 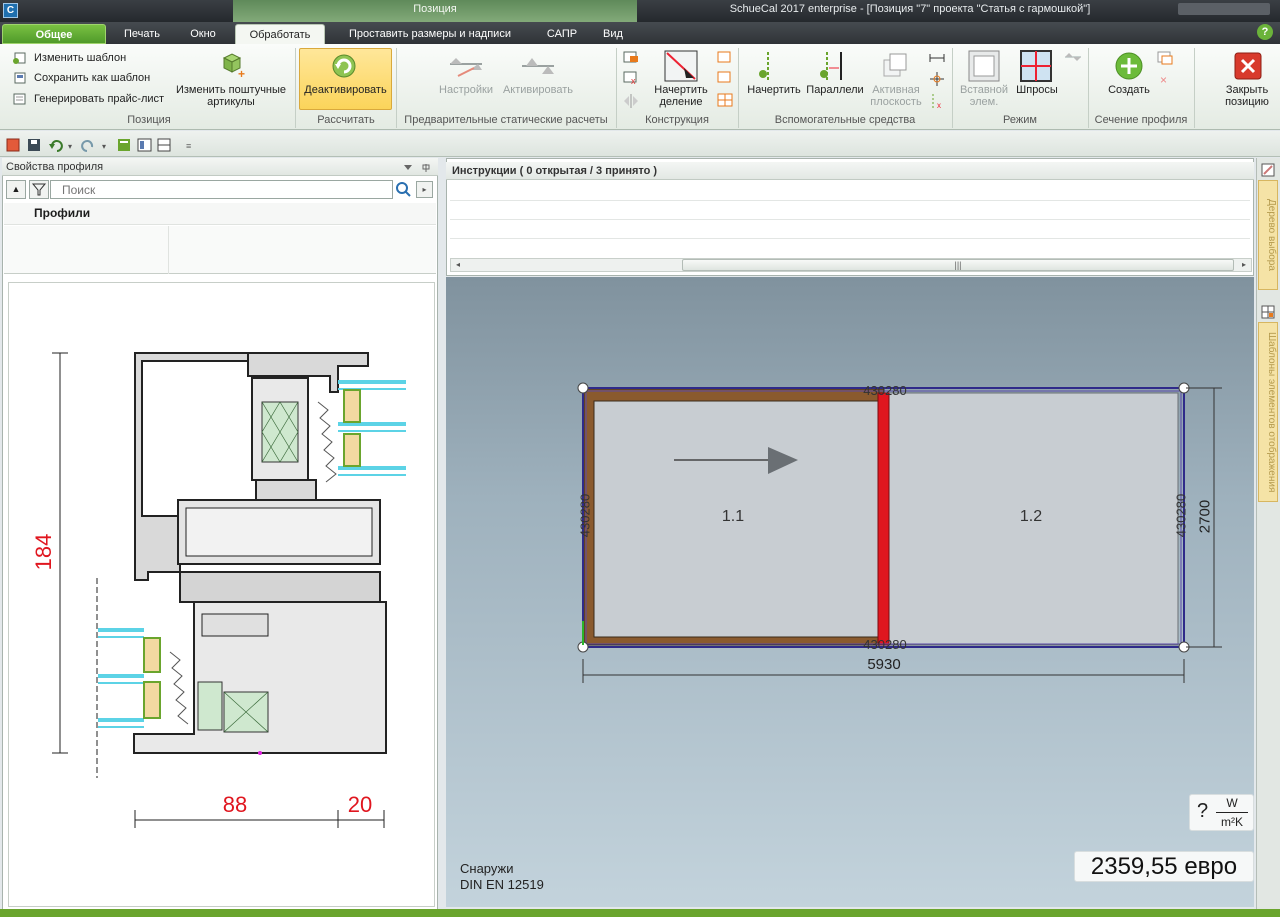 I want to click on activate-button: Активировать, so click(x=538, y=90).